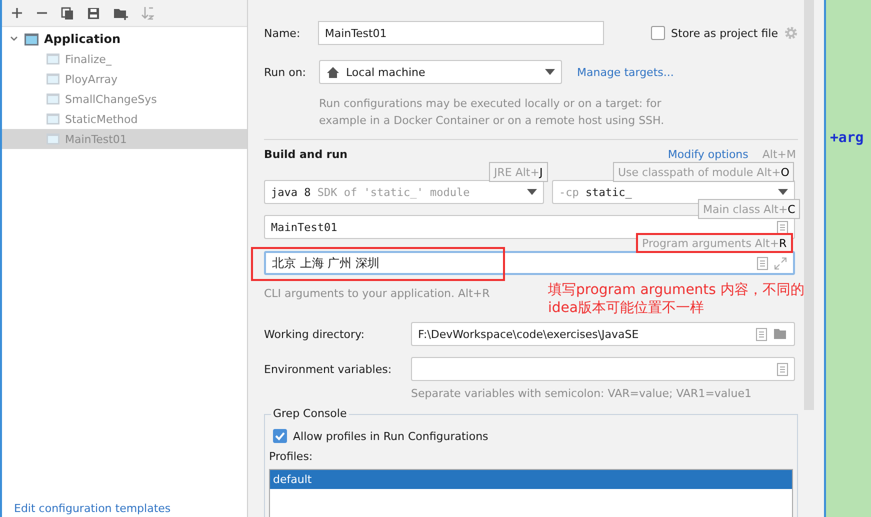 The width and height of the screenshot is (871, 517). I want to click on tree-item: Application, so click(124, 39).